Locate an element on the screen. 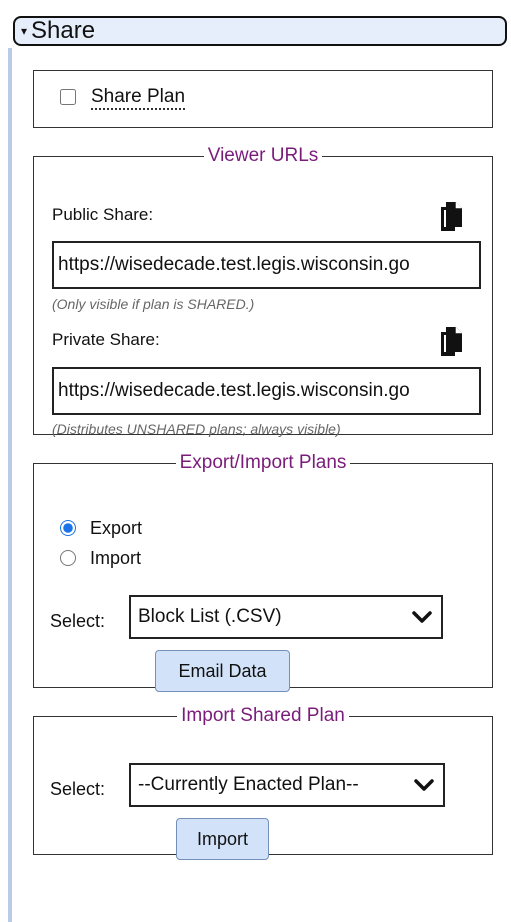  export-radio-label: Export is located at coordinates (116, 528).